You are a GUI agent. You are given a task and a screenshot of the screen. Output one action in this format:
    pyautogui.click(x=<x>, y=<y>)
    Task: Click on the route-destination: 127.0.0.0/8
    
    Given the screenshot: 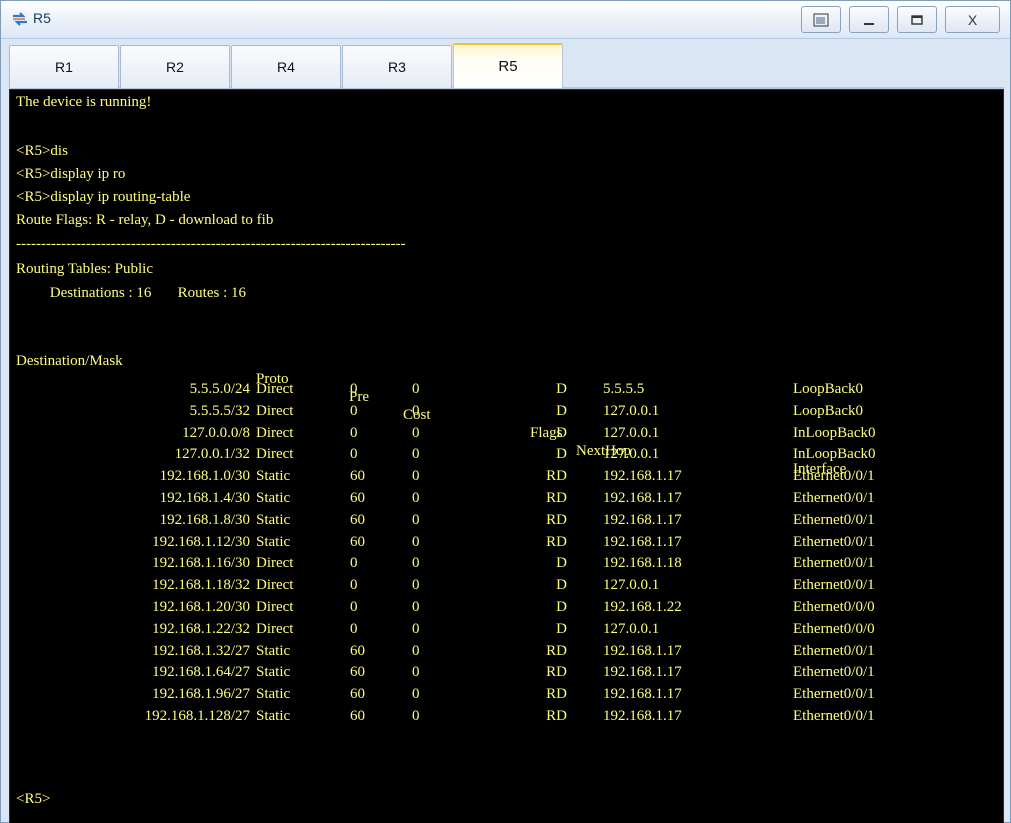 What is the action you would take?
    pyautogui.click(x=216, y=432)
    